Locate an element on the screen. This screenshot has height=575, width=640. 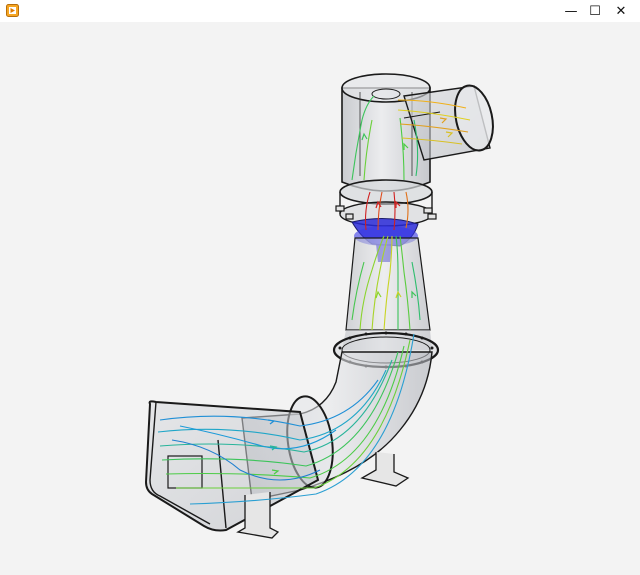
title-bar: — ☐ ✕ is located at coordinates (320, 11).